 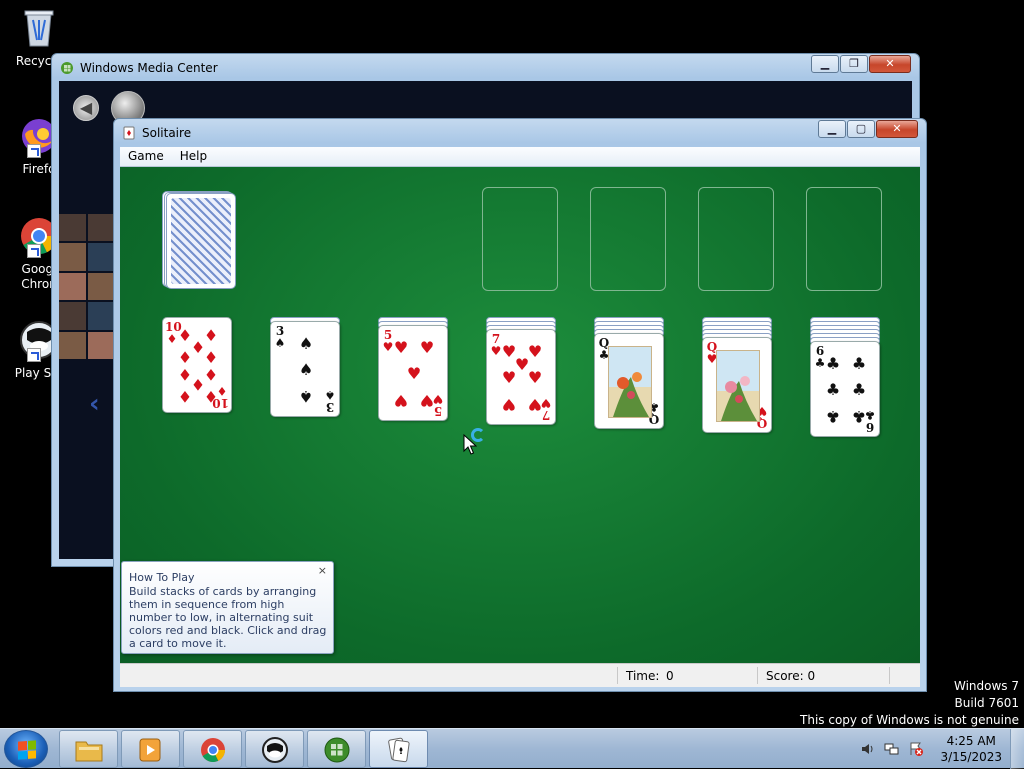 I want to click on playing-card: Q ♥ Q ♥, so click(x=737, y=385).